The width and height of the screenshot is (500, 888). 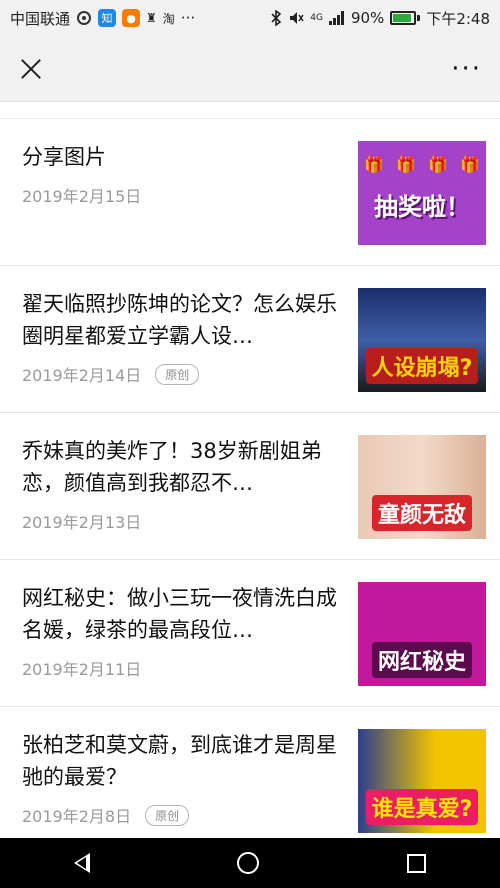 I want to click on navigation-bar, so click(x=250, y=863).